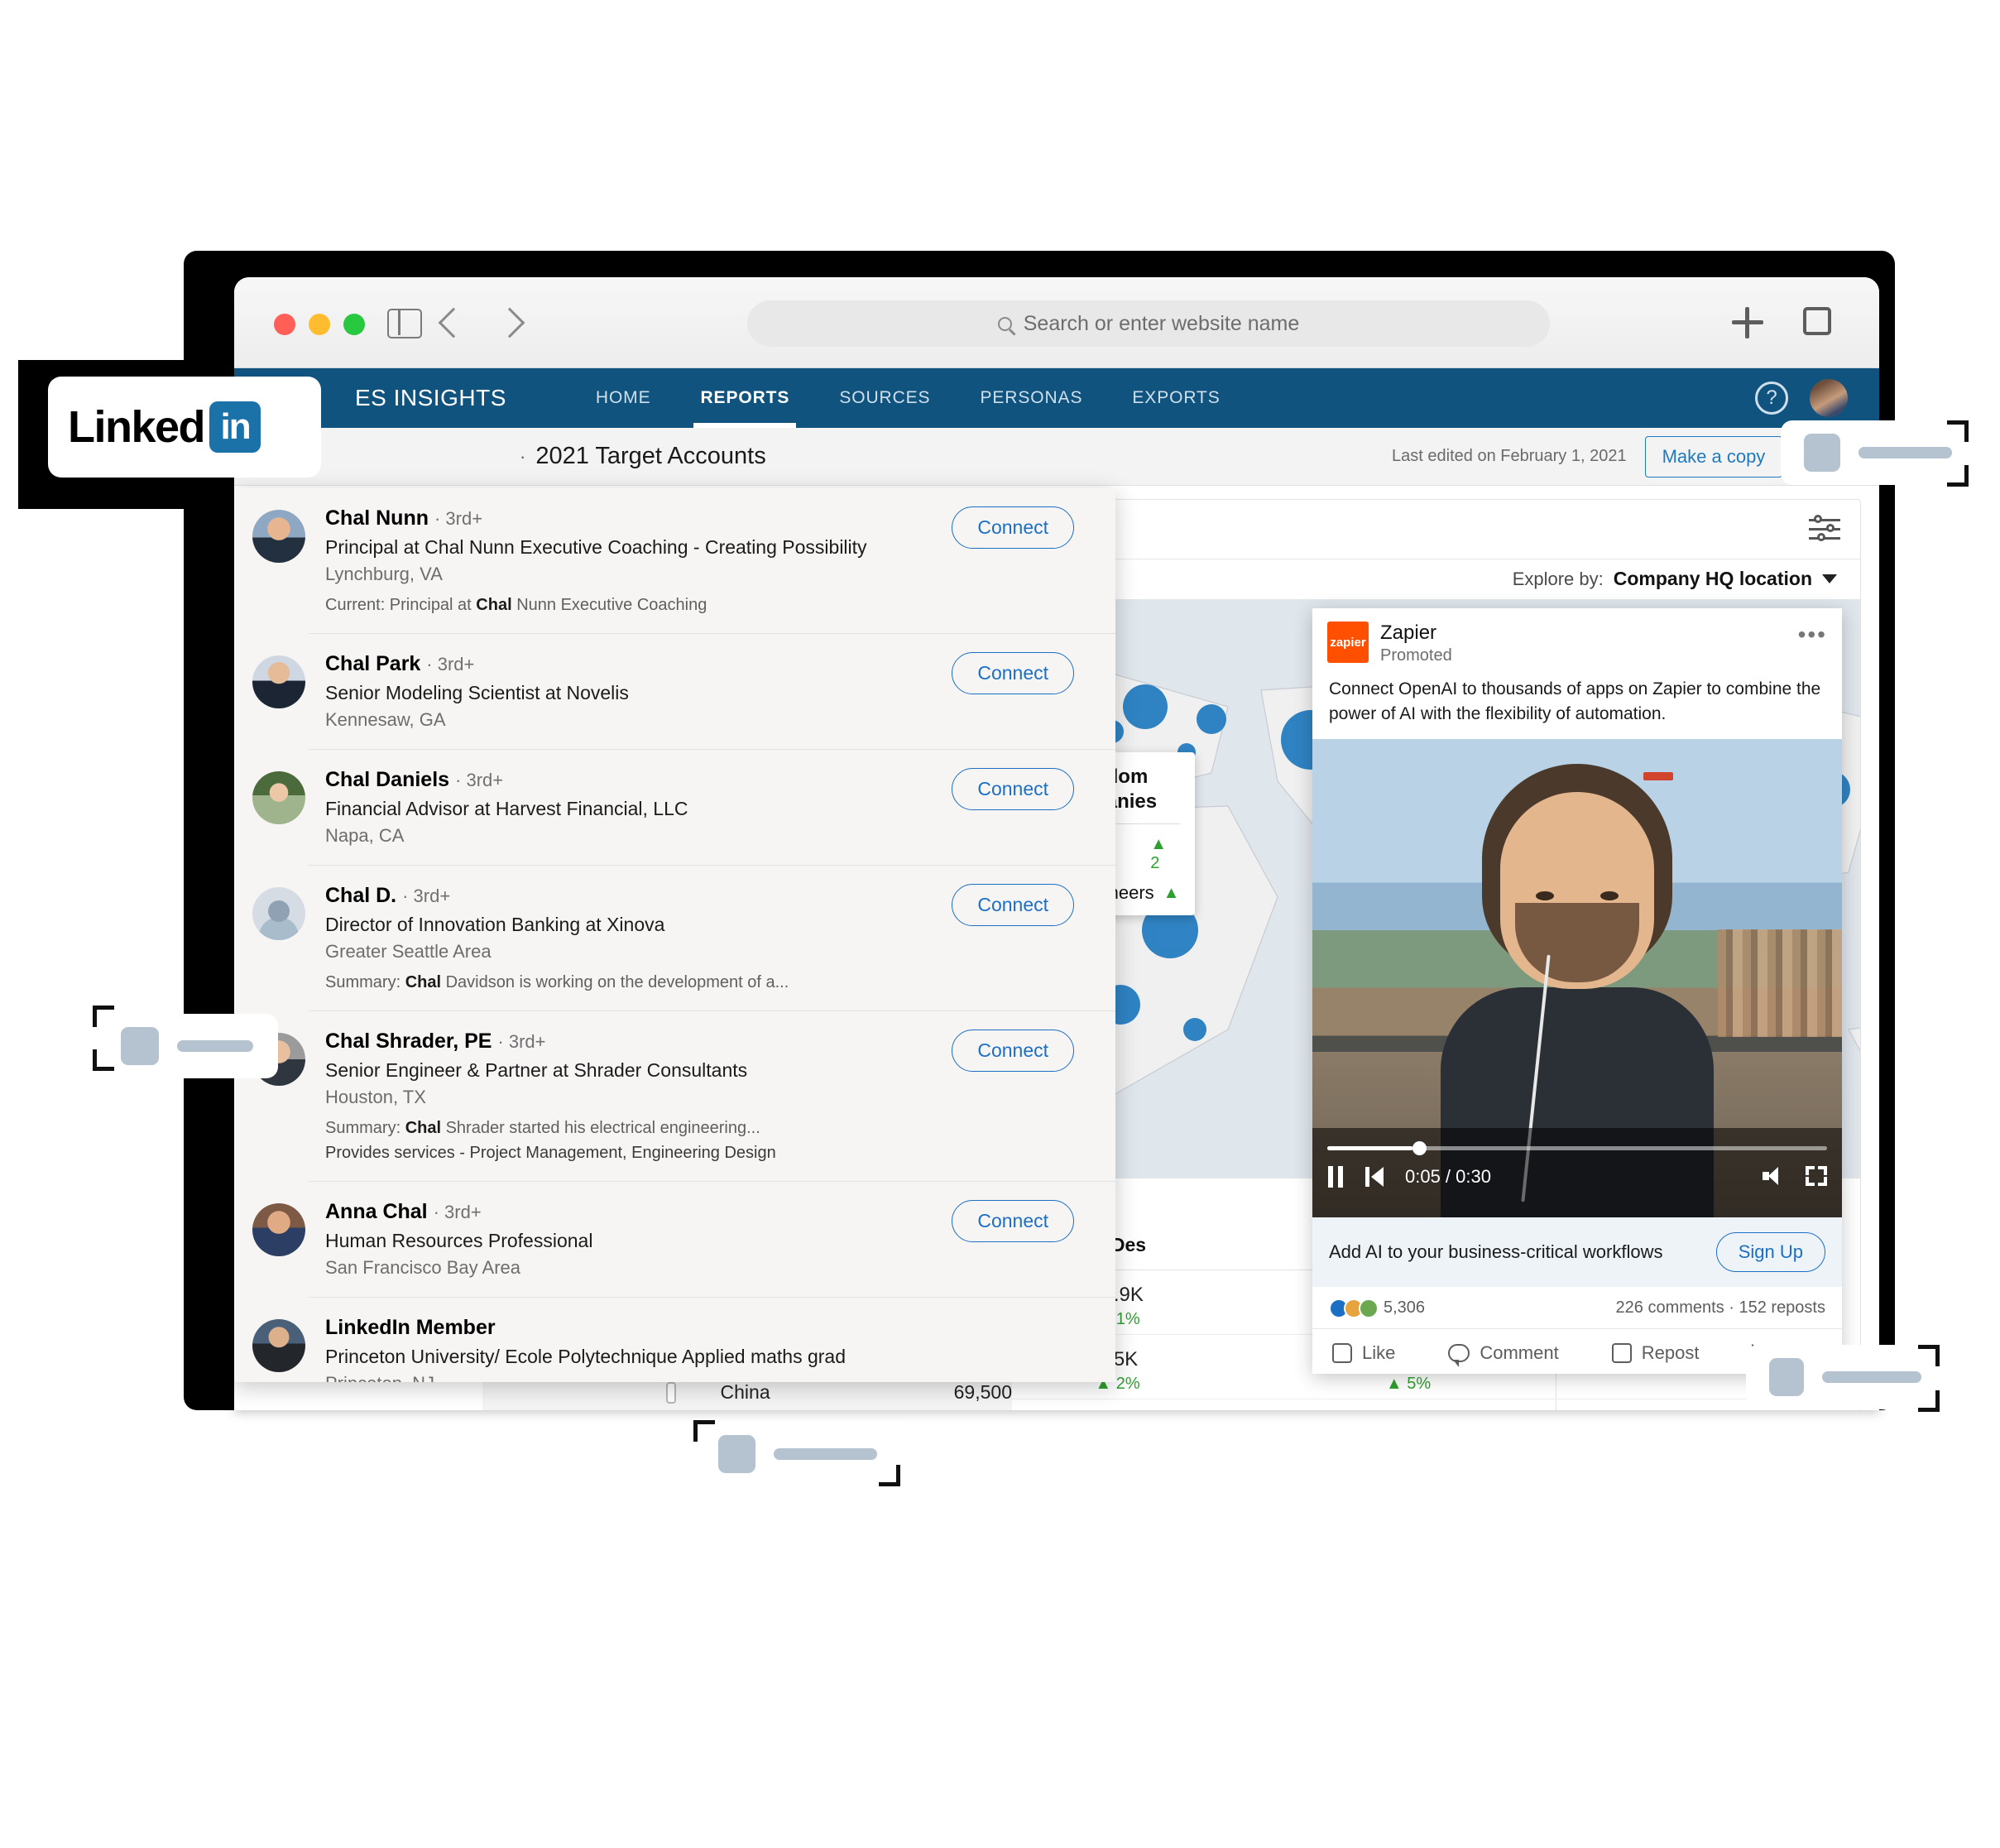 This screenshot has width=2000, height=1848. Describe the element at coordinates (1824, 528) in the screenshot. I see `filter-settings-icon` at that location.